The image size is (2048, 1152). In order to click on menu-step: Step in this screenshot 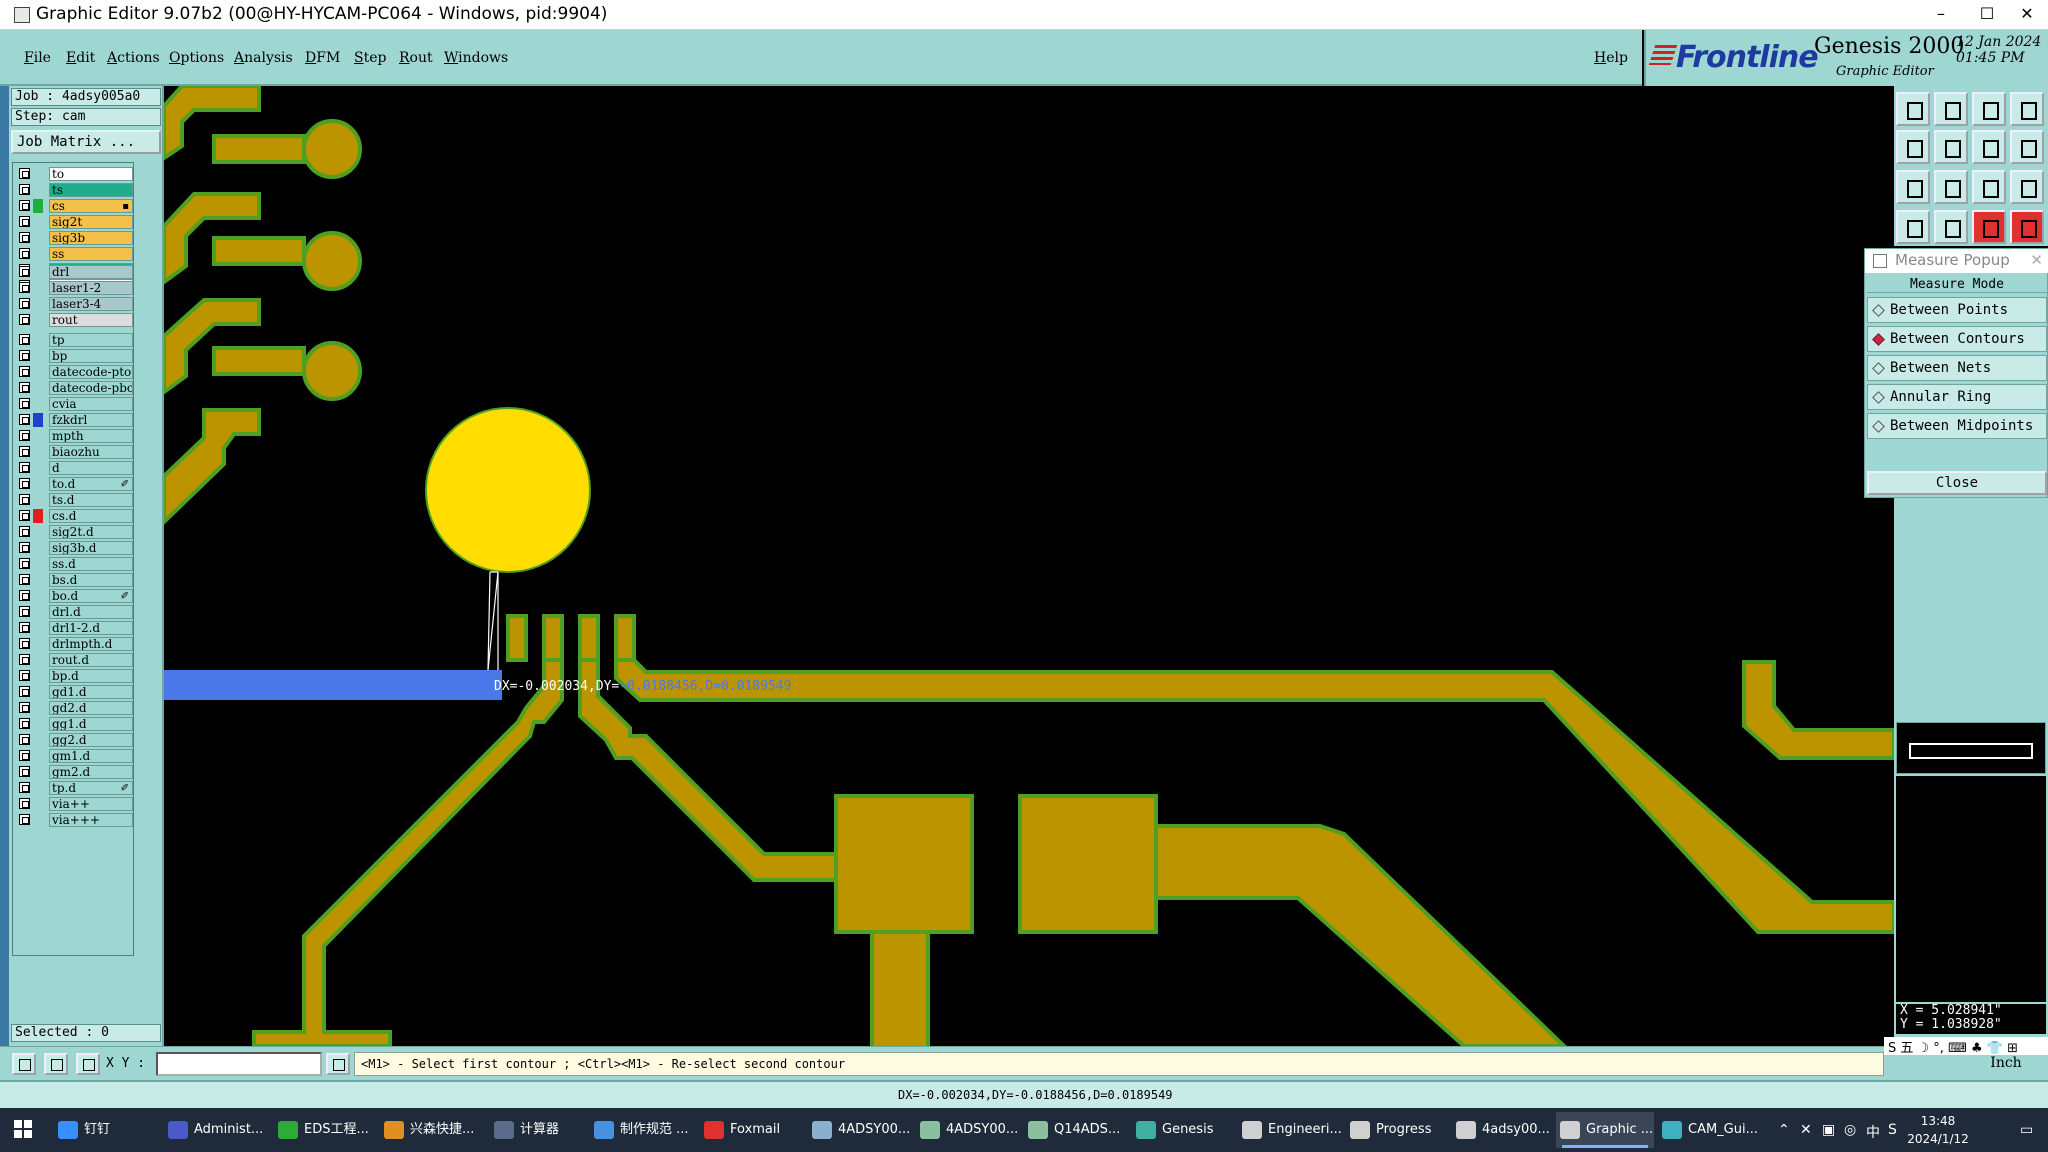, I will do `click(370, 58)`.